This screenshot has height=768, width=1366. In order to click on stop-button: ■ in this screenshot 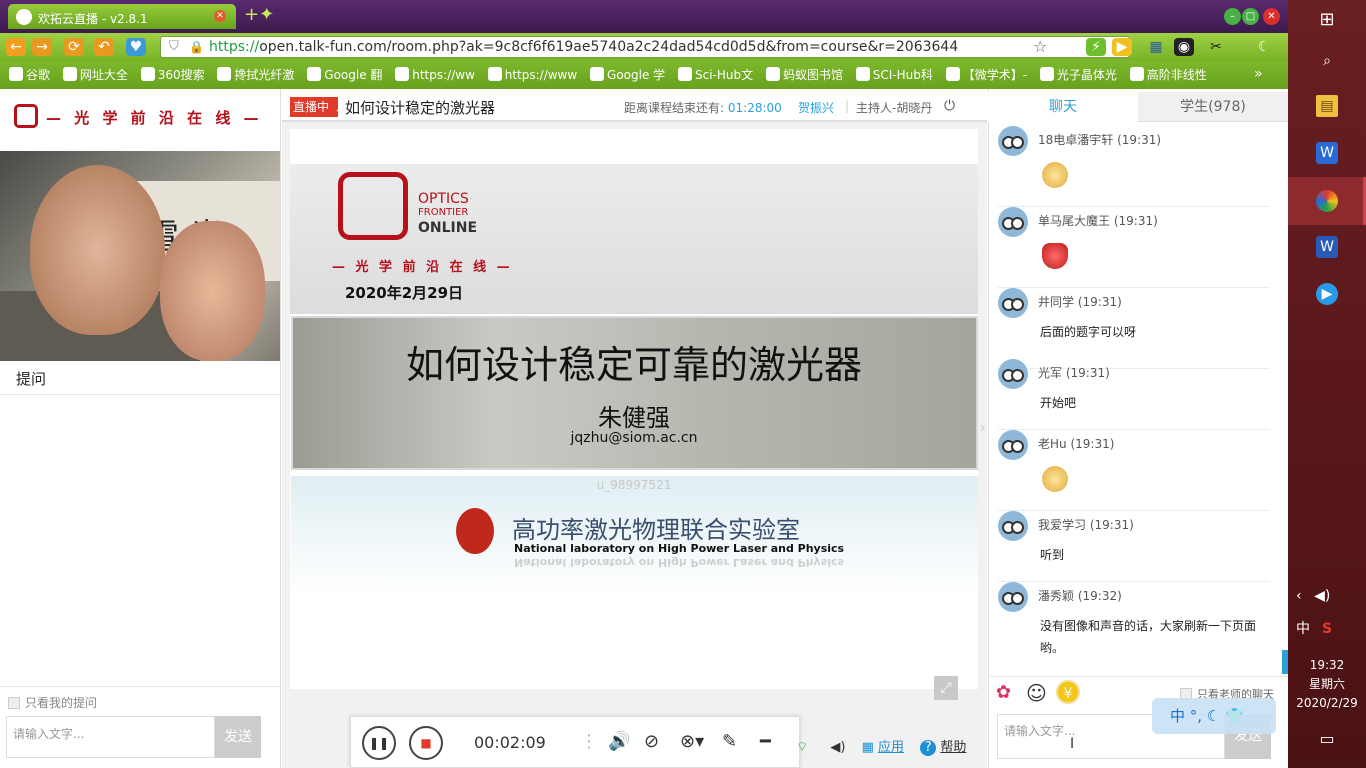, I will do `click(426, 743)`.